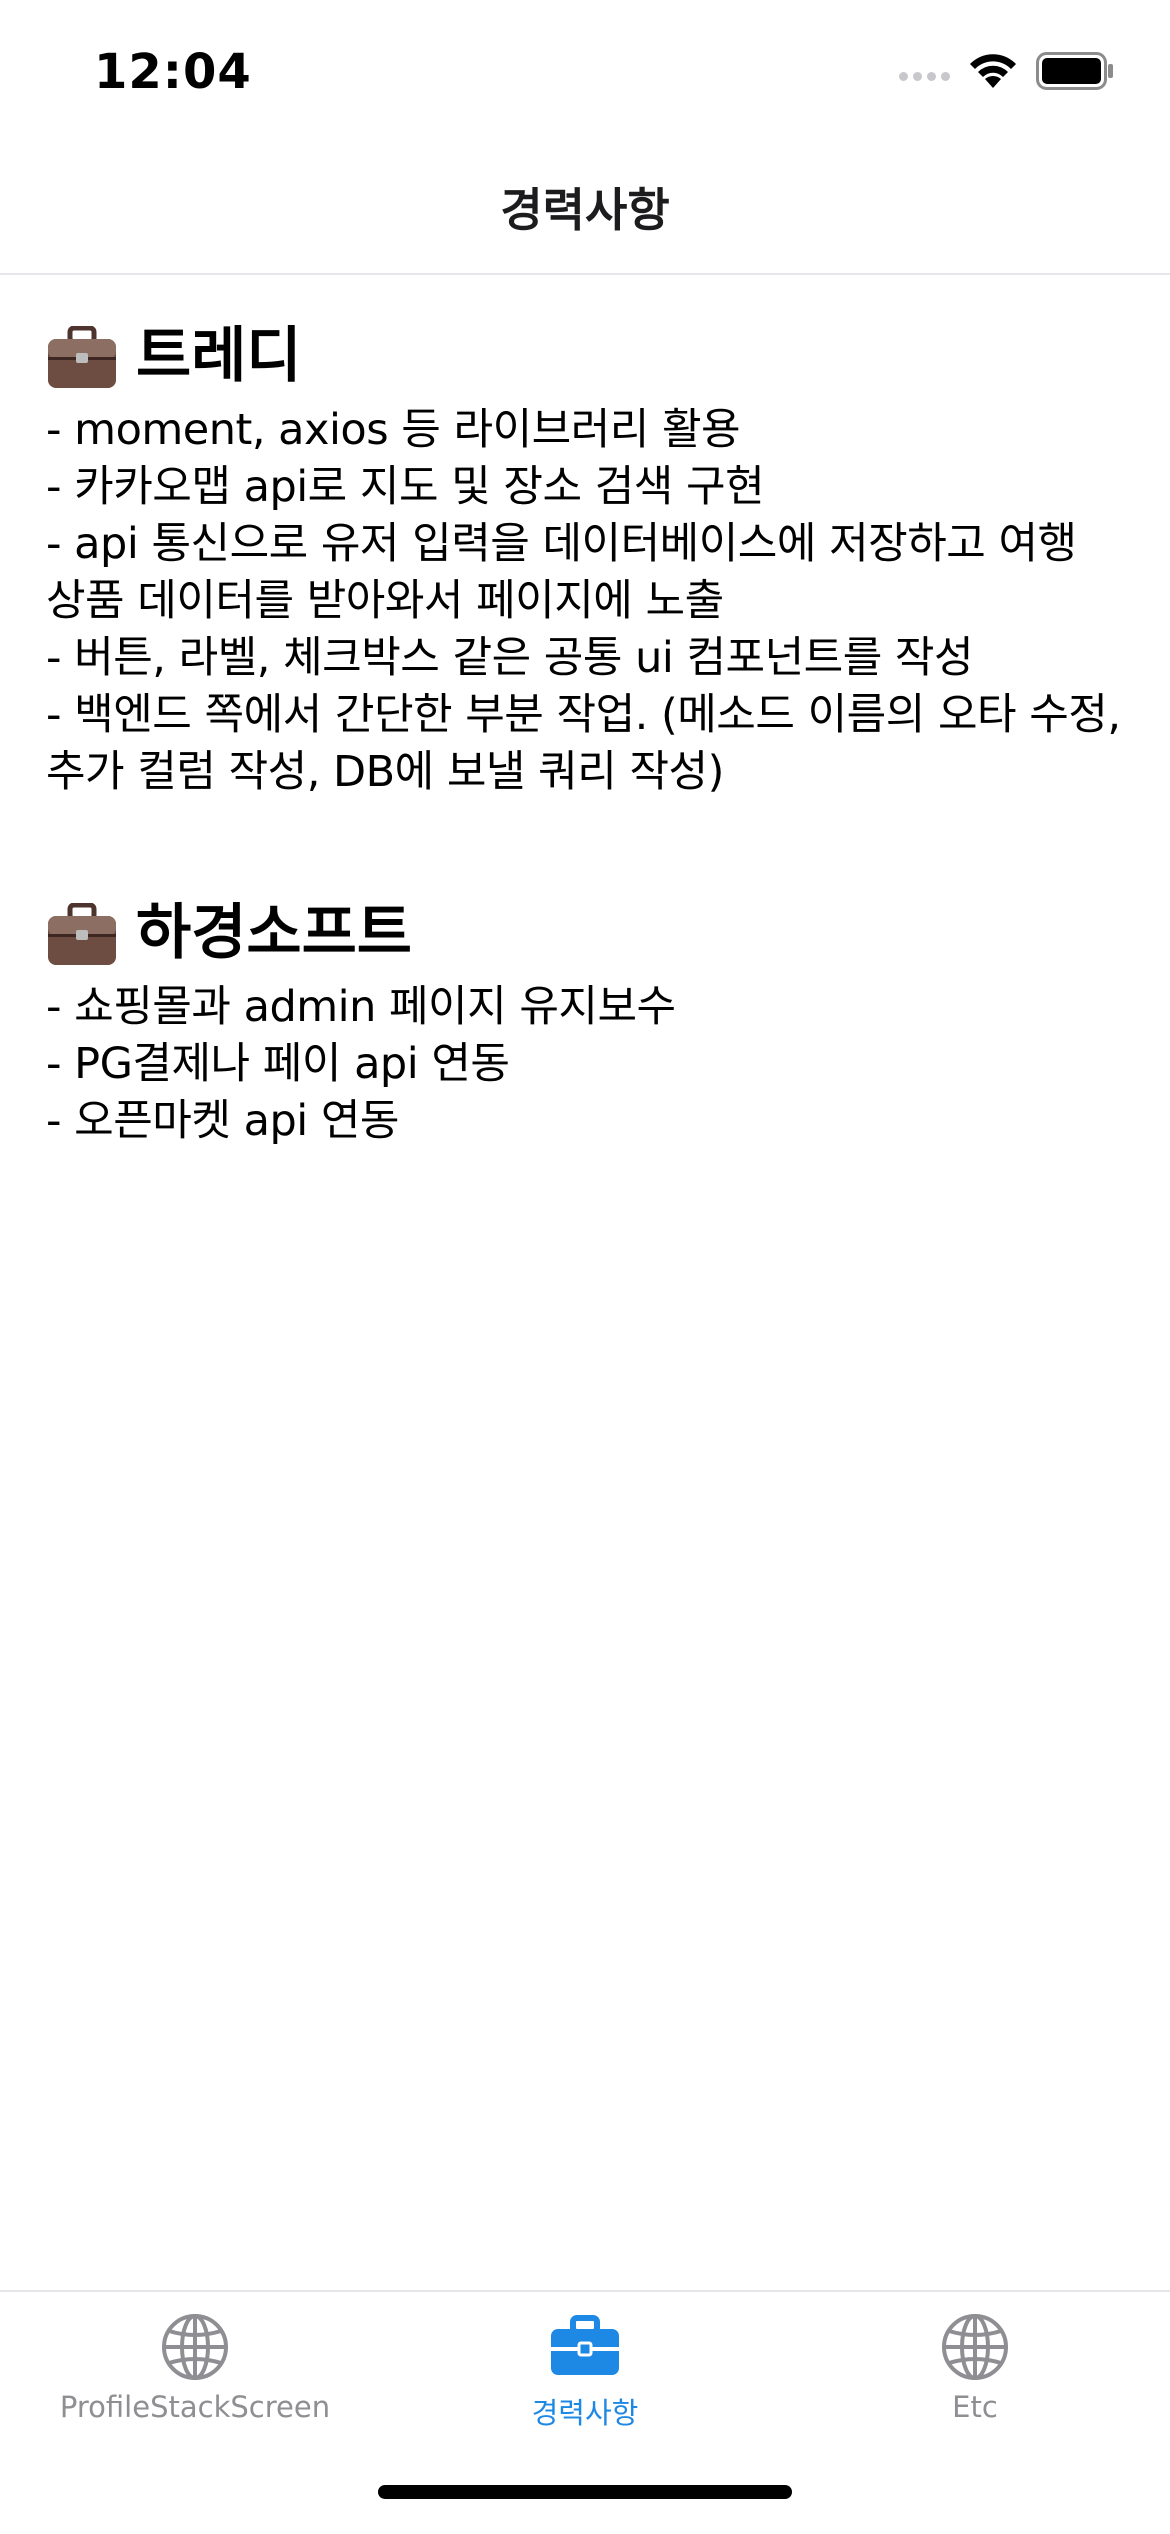 Image resolution: width=1170 pixels, height=2534 pixels. I want to click on status-bar: 12:04, so click(585, 70).